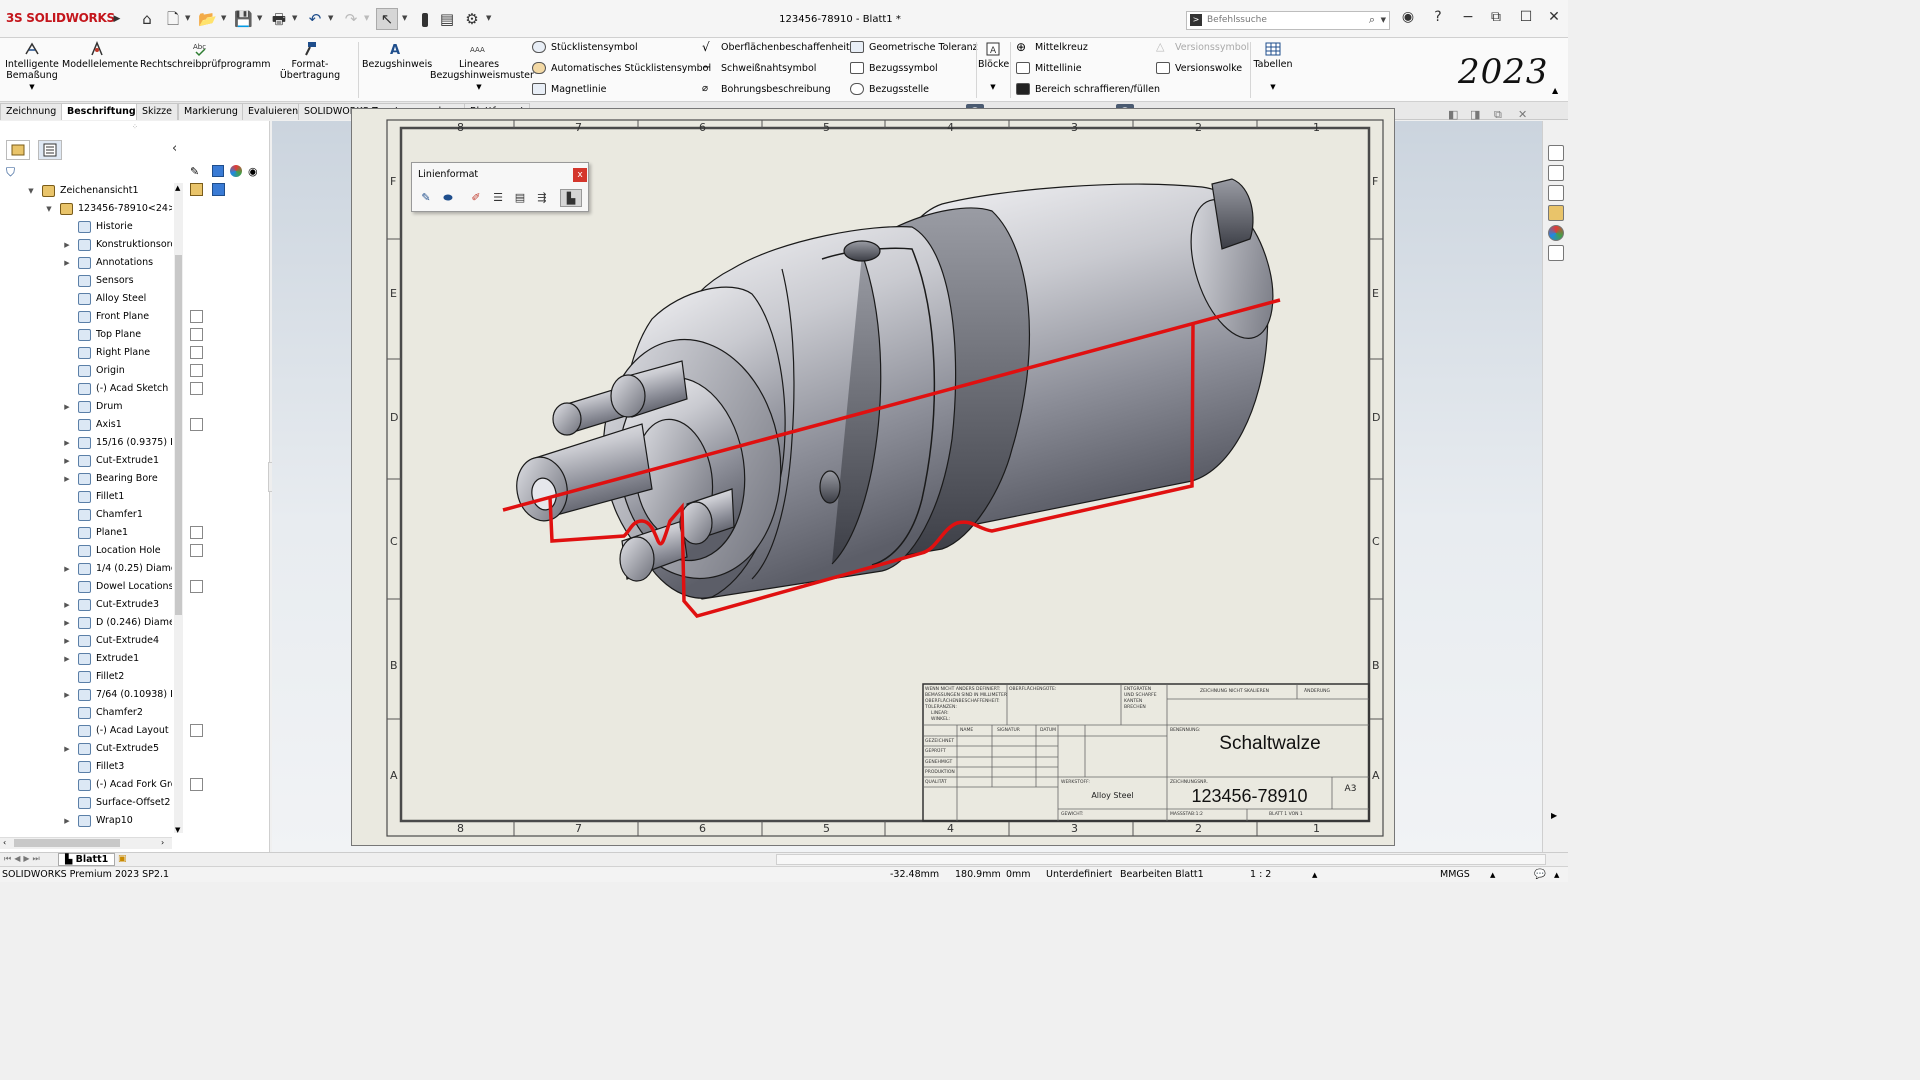 Image resolution: width=1920 pixels, height=1080 pixels. Describe the element at coordinates (1408, 17) in the screenshot. I see `user-account-icon: ◉` at that location.